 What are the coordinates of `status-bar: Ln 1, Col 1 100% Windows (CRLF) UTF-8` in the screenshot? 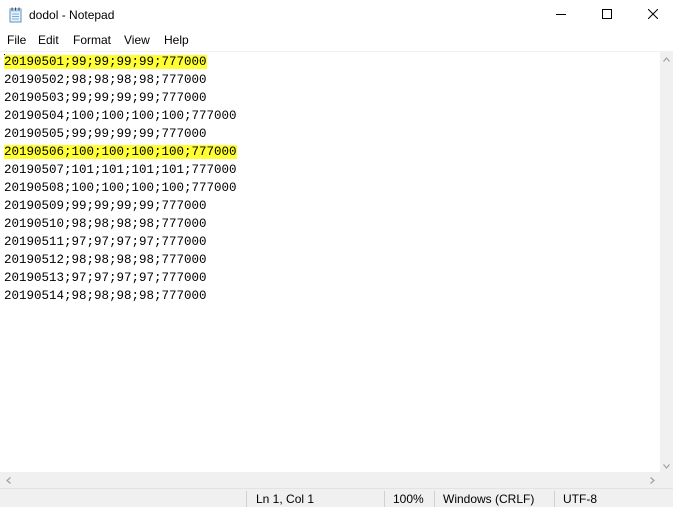 It's located at (336, 497).